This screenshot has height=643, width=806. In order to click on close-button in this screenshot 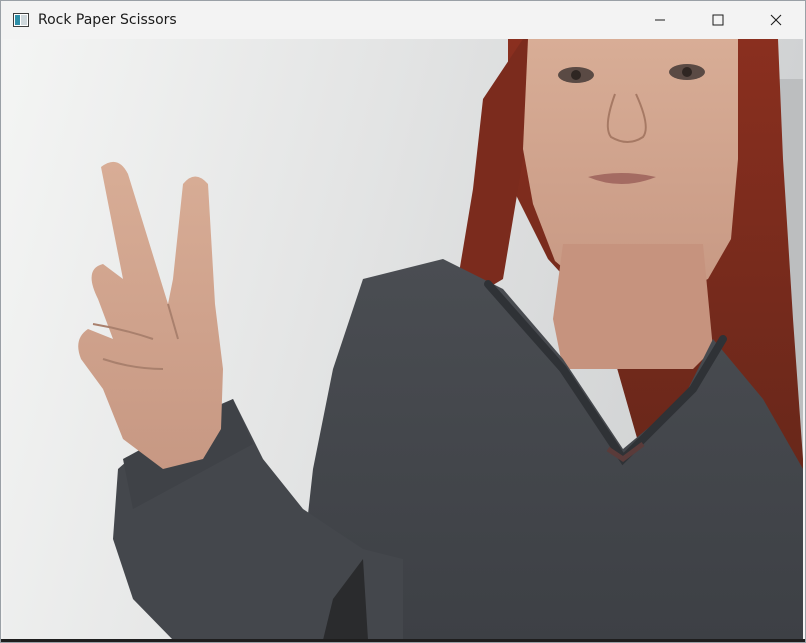, I will do `click(776, 20)`.